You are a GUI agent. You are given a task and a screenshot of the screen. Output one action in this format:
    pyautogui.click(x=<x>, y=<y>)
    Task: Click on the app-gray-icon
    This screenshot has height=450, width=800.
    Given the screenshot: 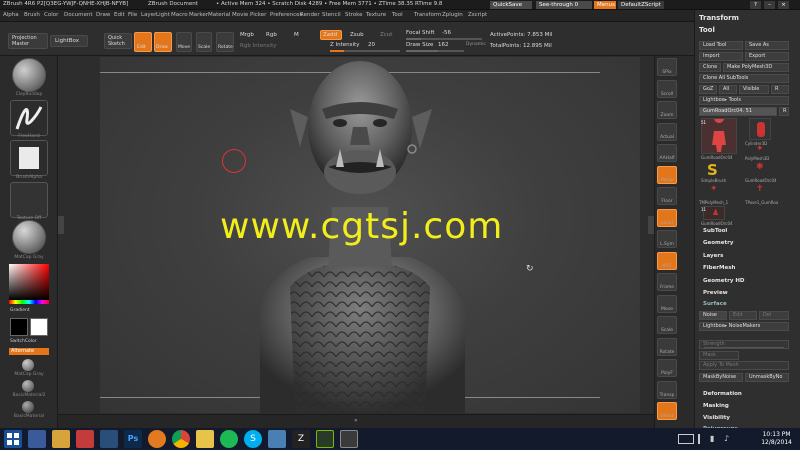 What is the action you would take?
    pyautogui.click(x=349, y=439)
    